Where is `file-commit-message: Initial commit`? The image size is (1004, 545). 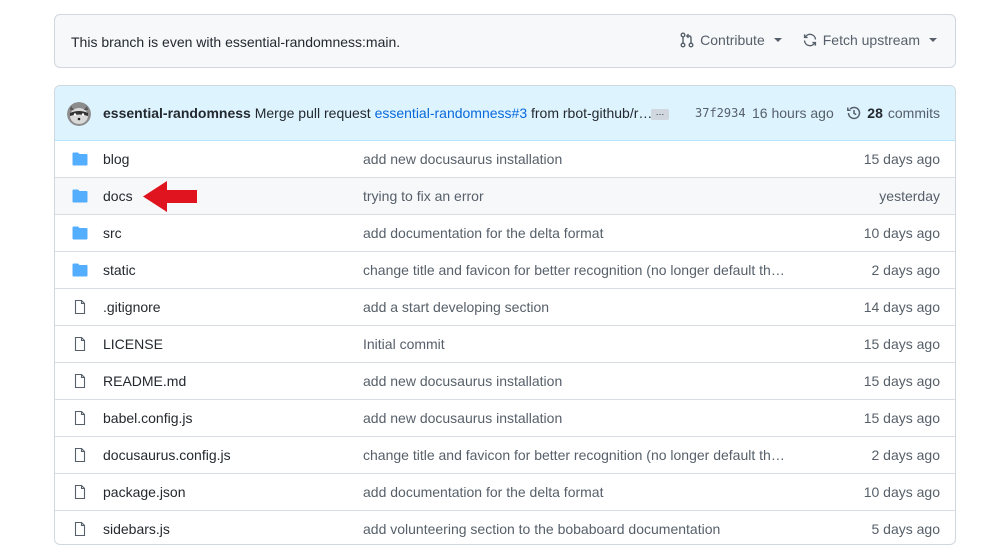 file-commit-message: Initial commit is located at coordinates (575, 344).